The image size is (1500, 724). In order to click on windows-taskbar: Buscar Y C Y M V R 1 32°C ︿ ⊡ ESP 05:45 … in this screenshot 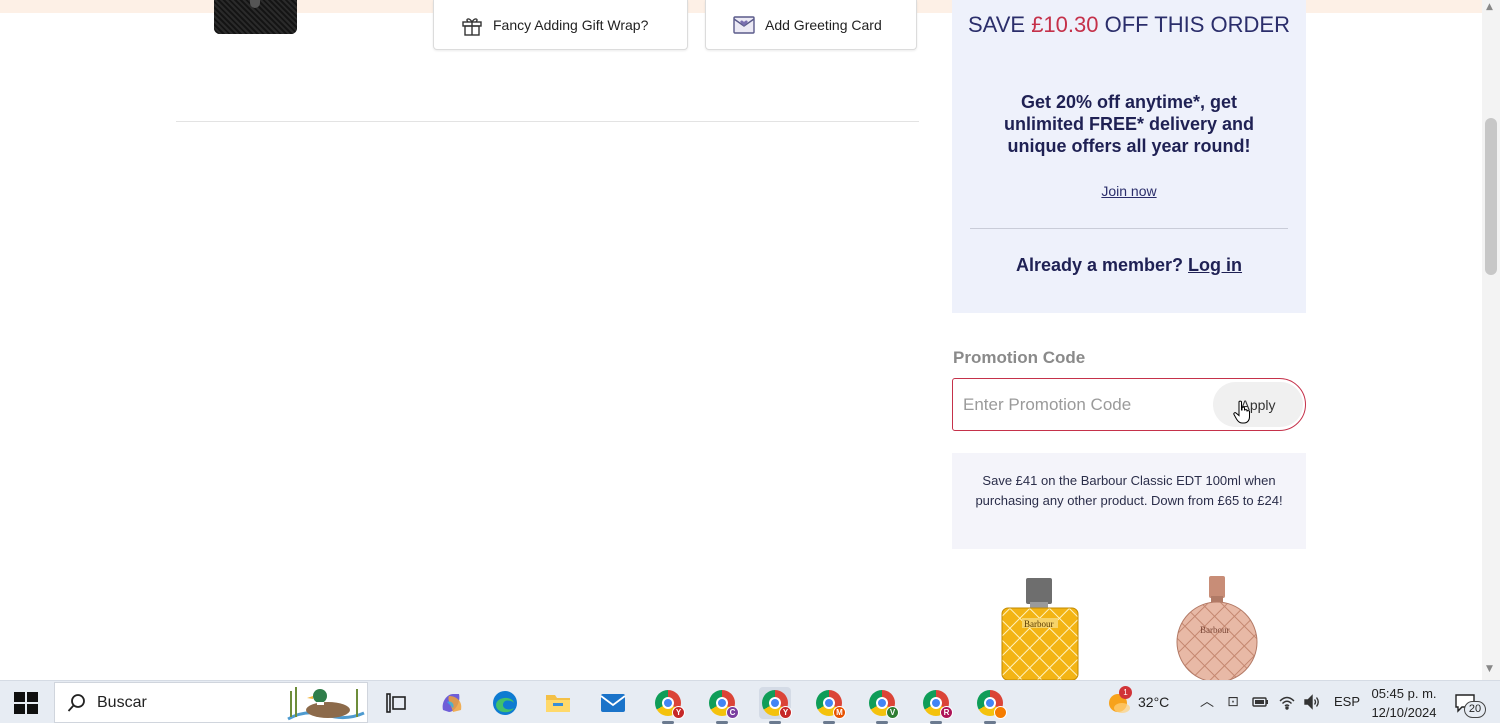, I will do `click(750, 702)`.